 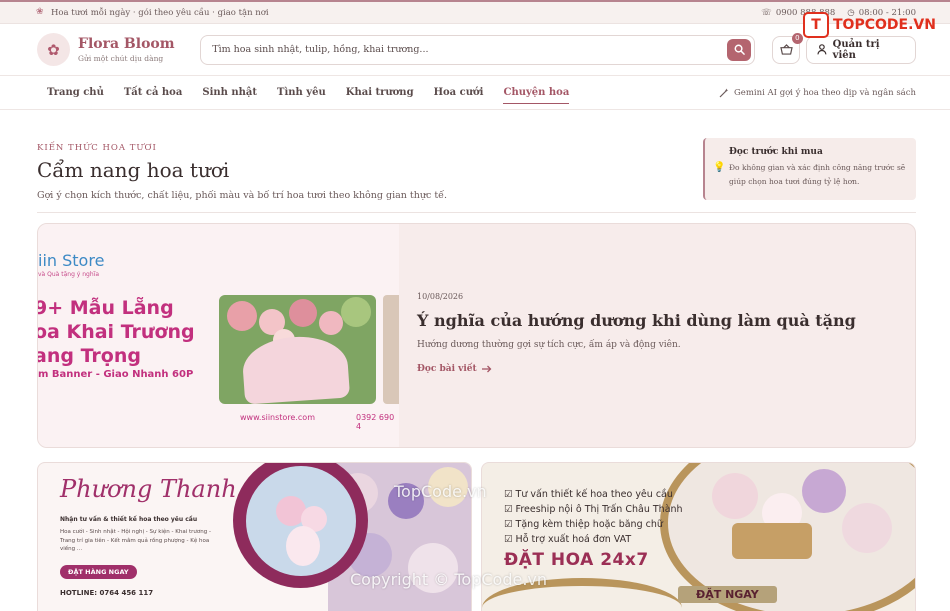 I want to click on banner-headline-line: ang Trọng, so click(x=89, y=356).